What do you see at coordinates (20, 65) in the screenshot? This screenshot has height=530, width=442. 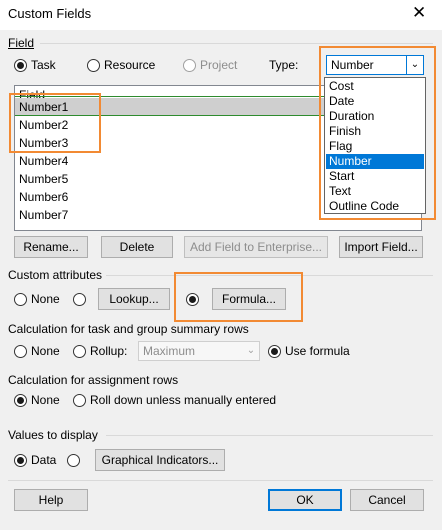 I see `task-radio` at bounding box center [20, 65].